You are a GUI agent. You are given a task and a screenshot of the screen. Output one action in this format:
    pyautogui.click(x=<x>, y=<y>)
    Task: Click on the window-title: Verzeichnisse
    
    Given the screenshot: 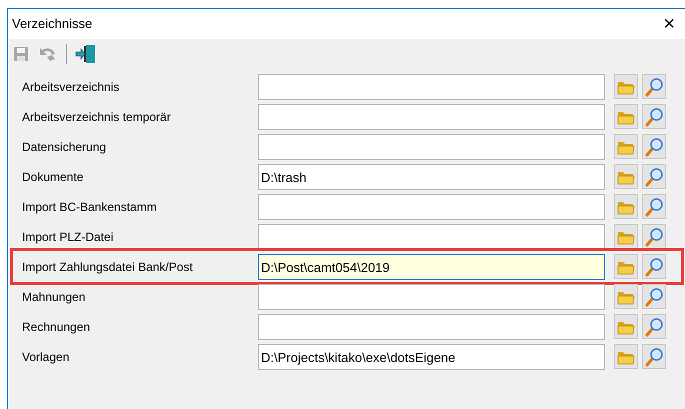 What is the action you would take?
    pyautogui.click(x=52, y=24)
    